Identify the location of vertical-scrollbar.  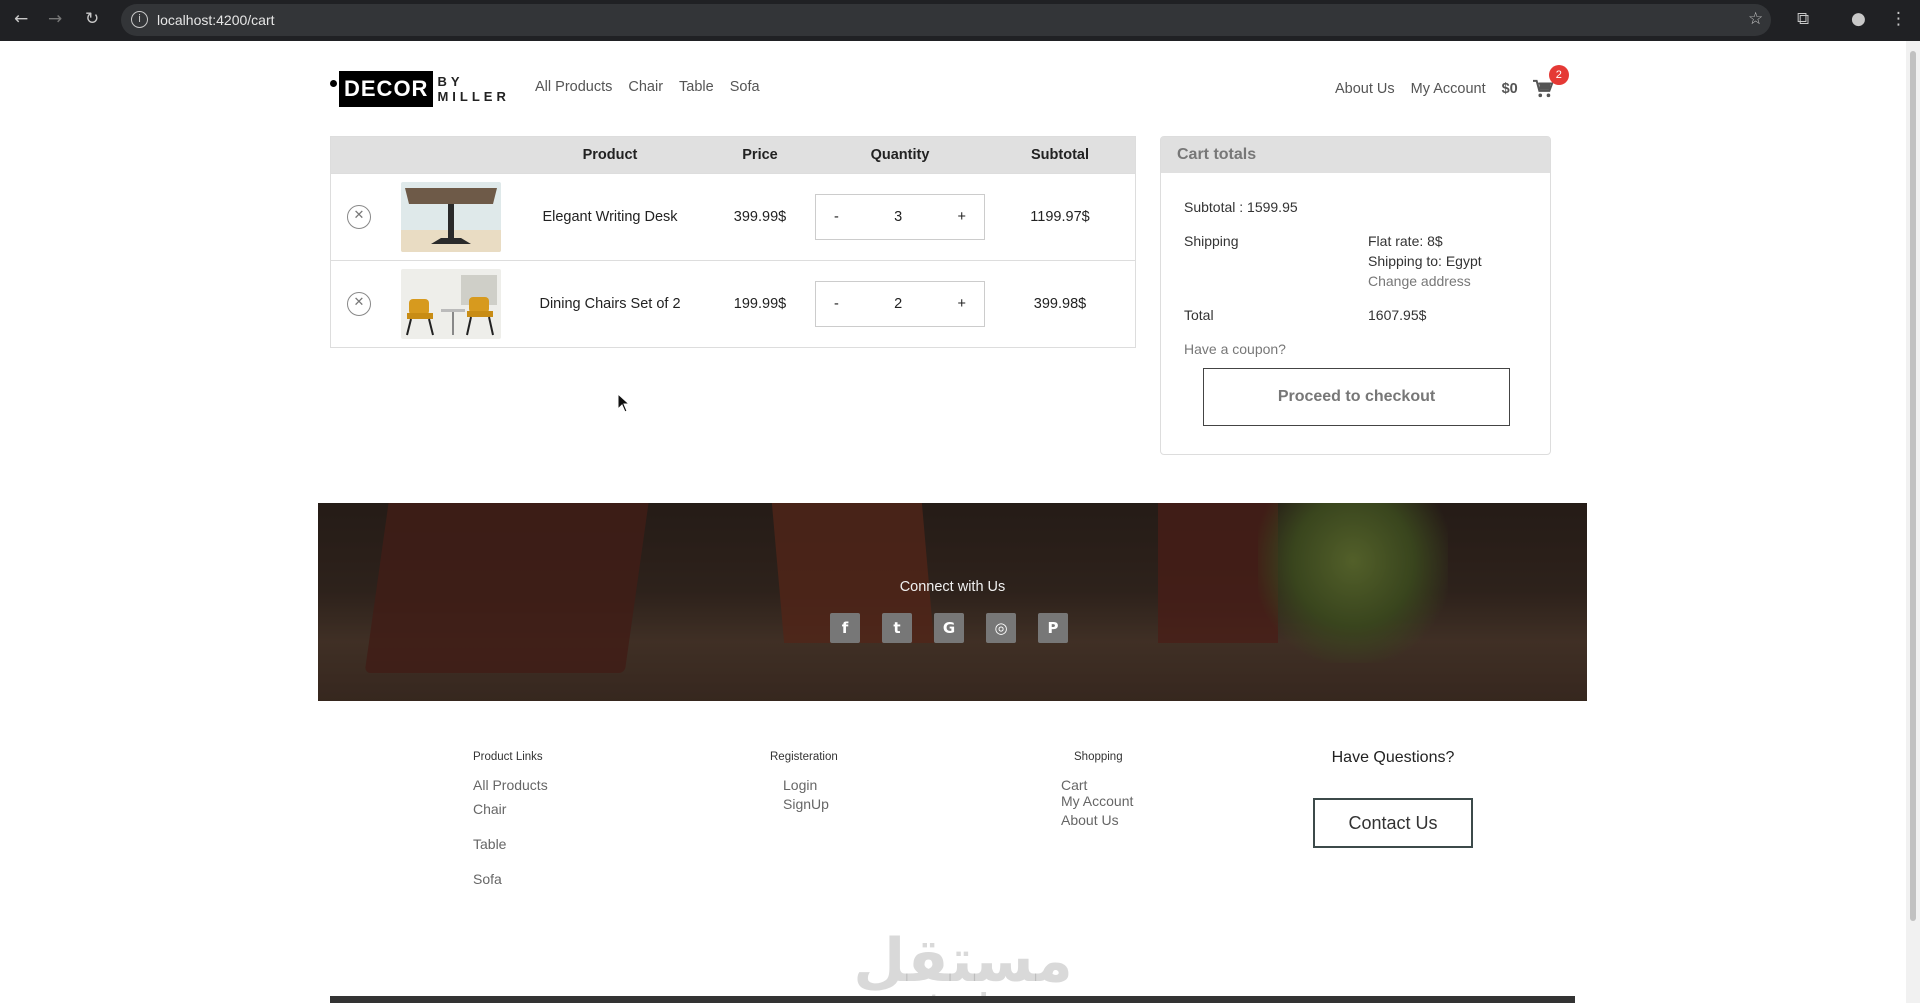
(1913, 522).